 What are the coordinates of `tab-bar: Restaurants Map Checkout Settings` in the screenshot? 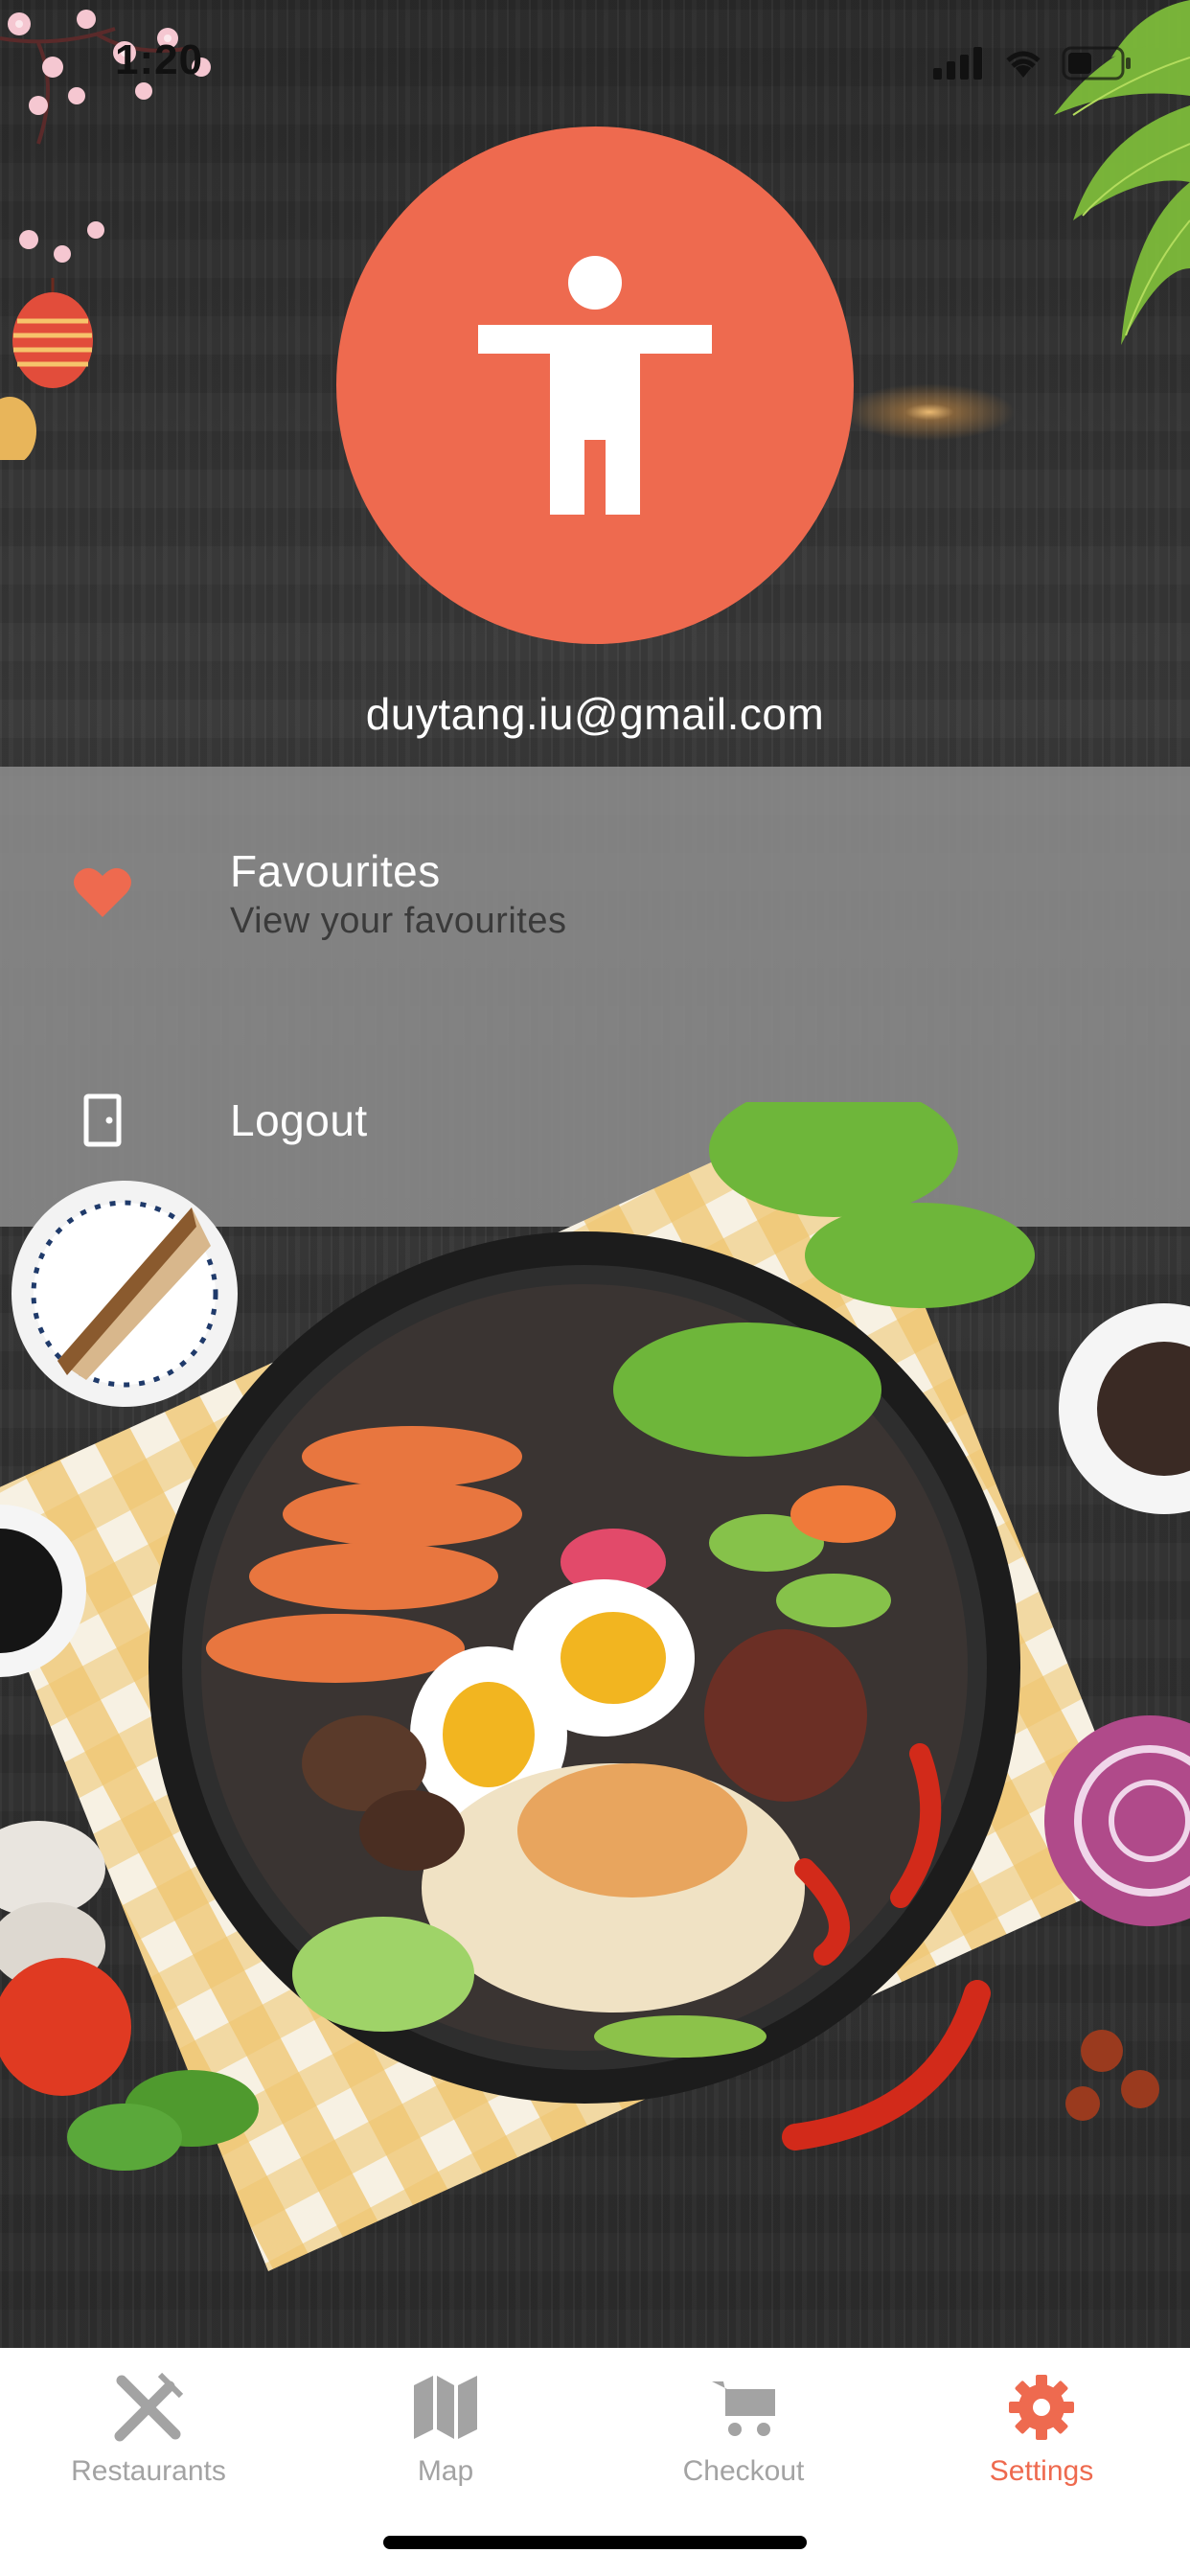 It's located at (595, 2462).